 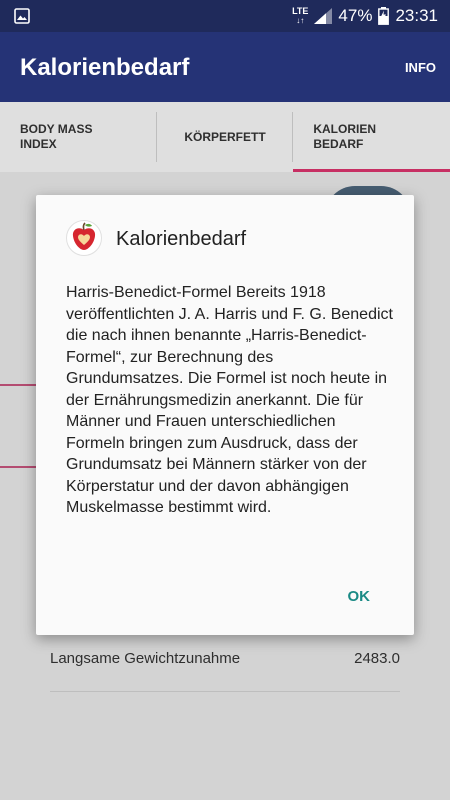 I want to click on info-button: INFO, so click(x=420, y=67).